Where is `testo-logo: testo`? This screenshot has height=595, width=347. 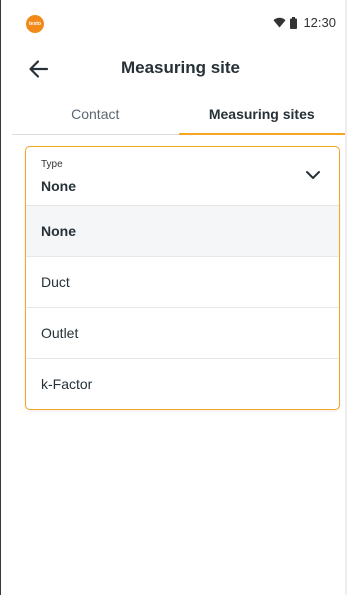
testo-logo: testo is located at coordinates (35, 24).